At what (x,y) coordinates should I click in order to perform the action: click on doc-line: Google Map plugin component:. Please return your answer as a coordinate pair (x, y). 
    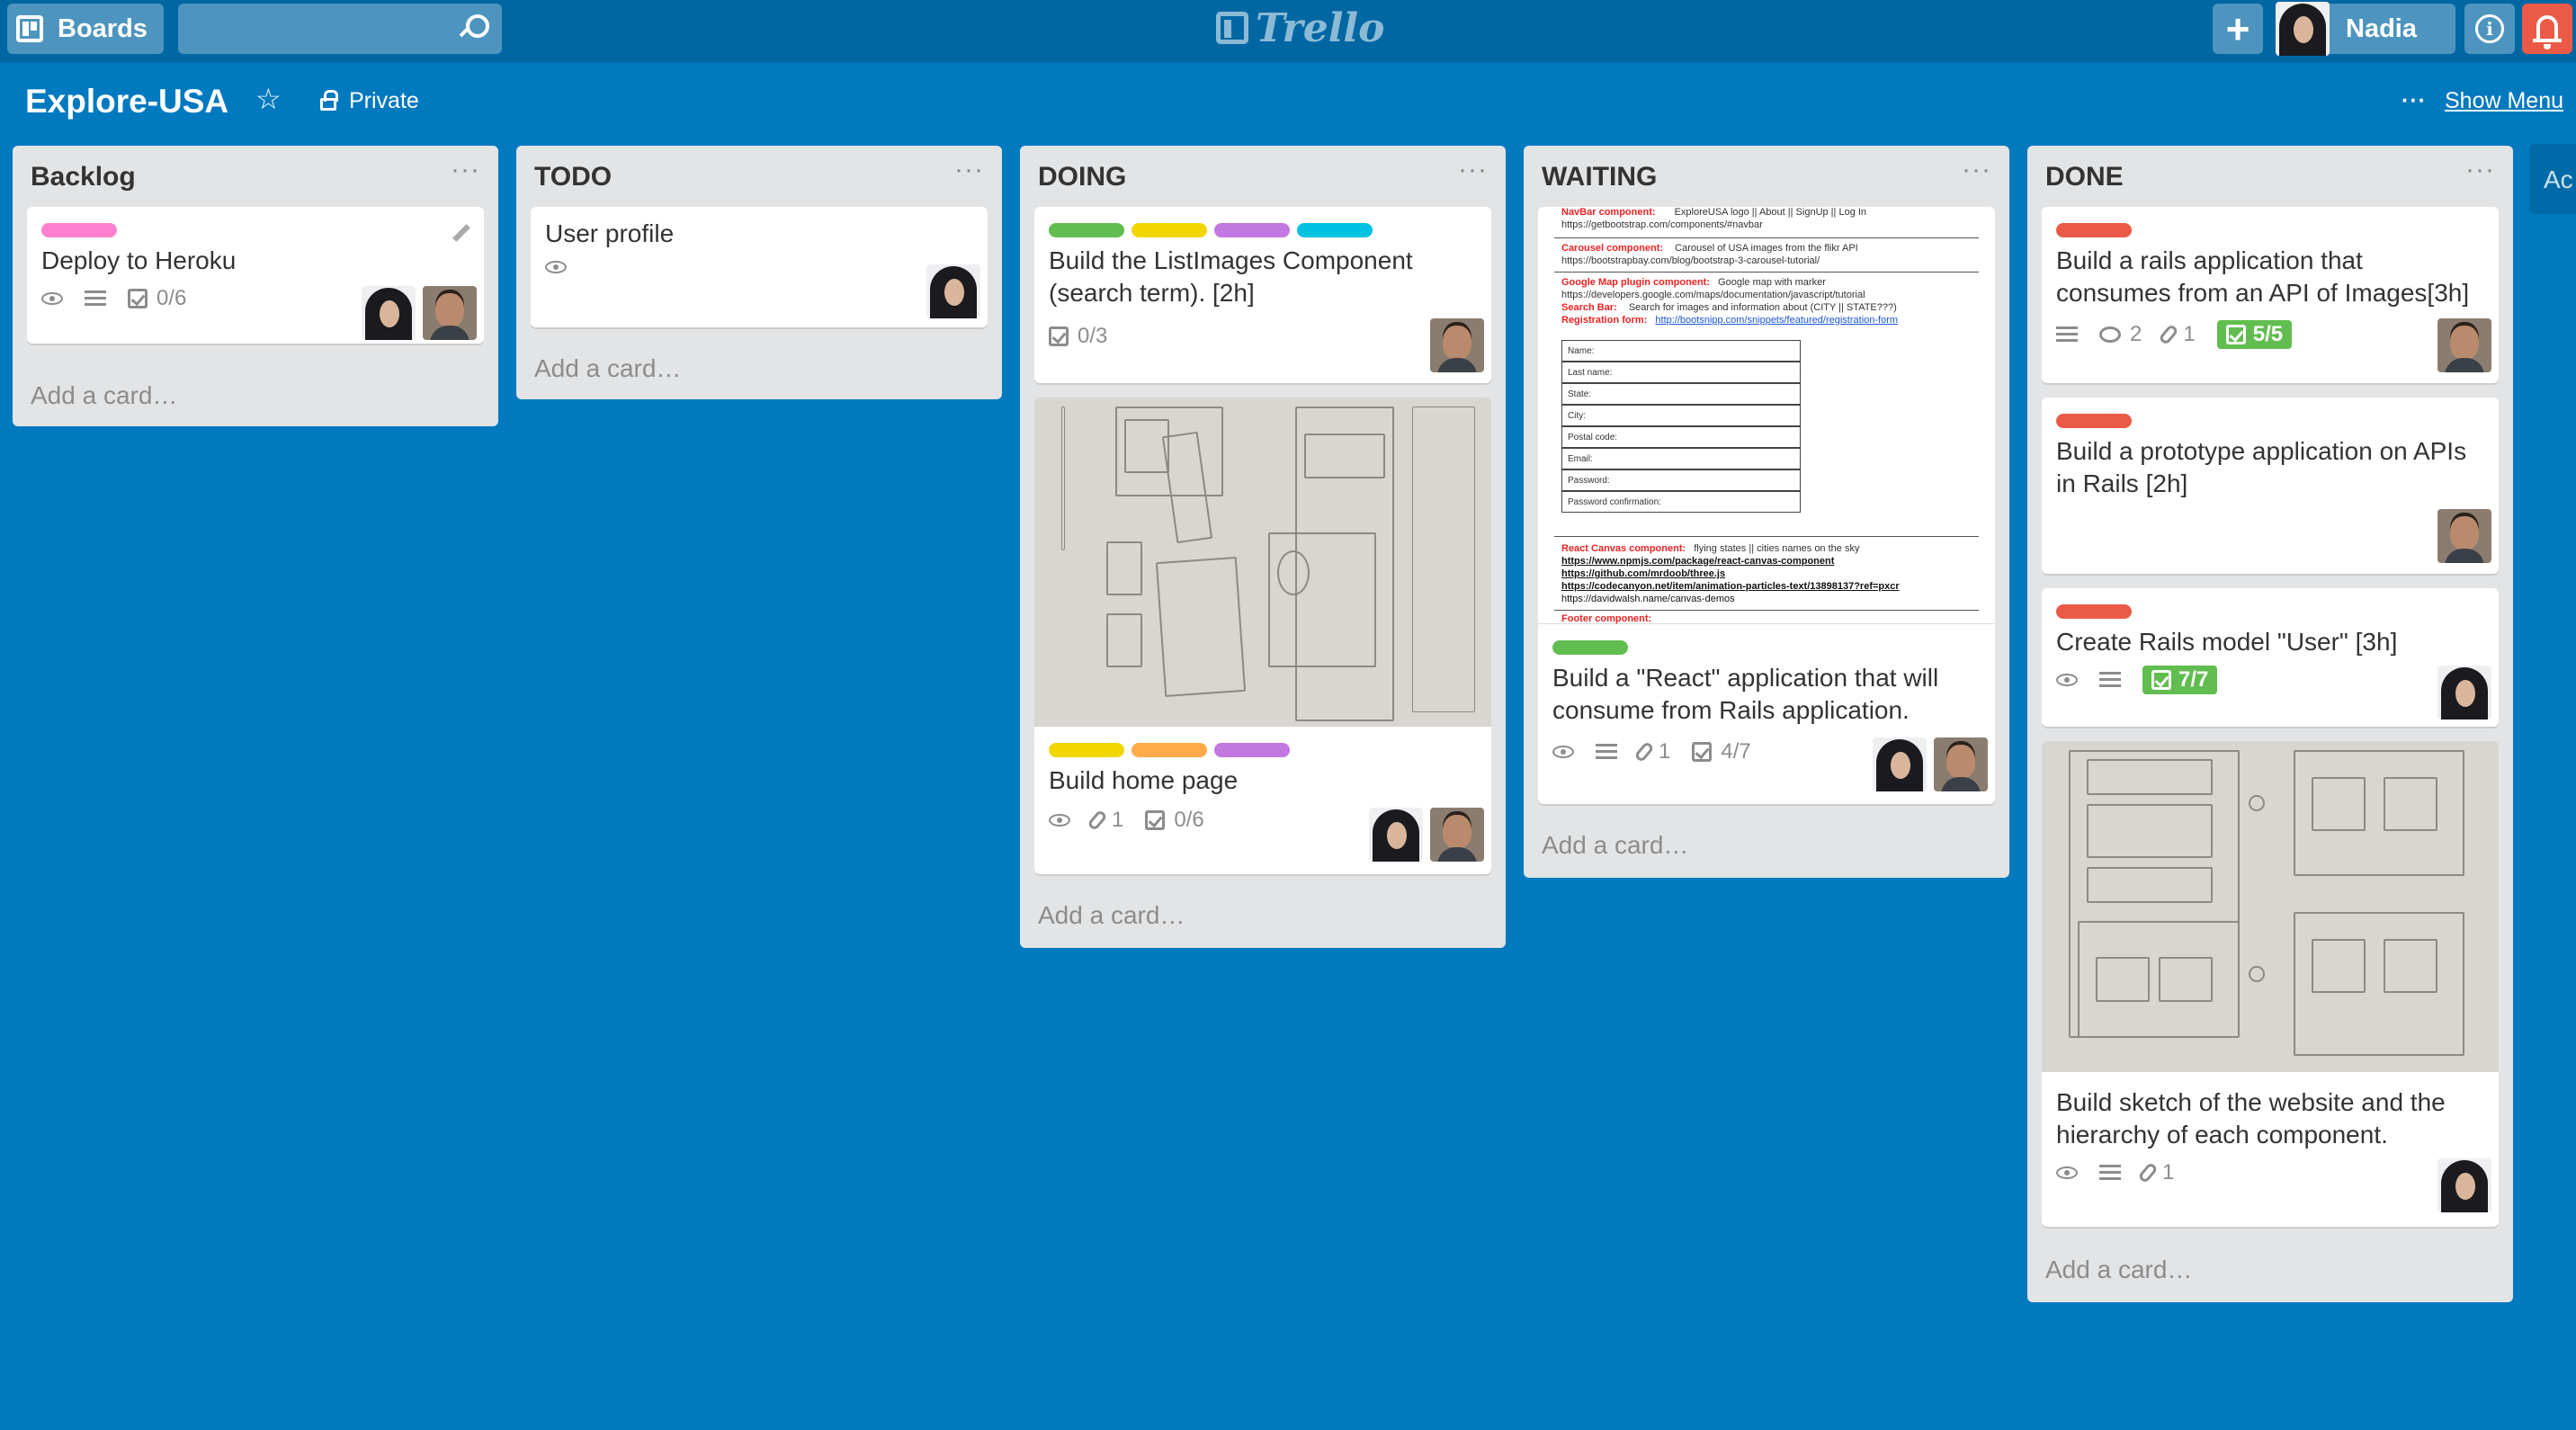
    Looking at the image, I should click on (1635, 282).